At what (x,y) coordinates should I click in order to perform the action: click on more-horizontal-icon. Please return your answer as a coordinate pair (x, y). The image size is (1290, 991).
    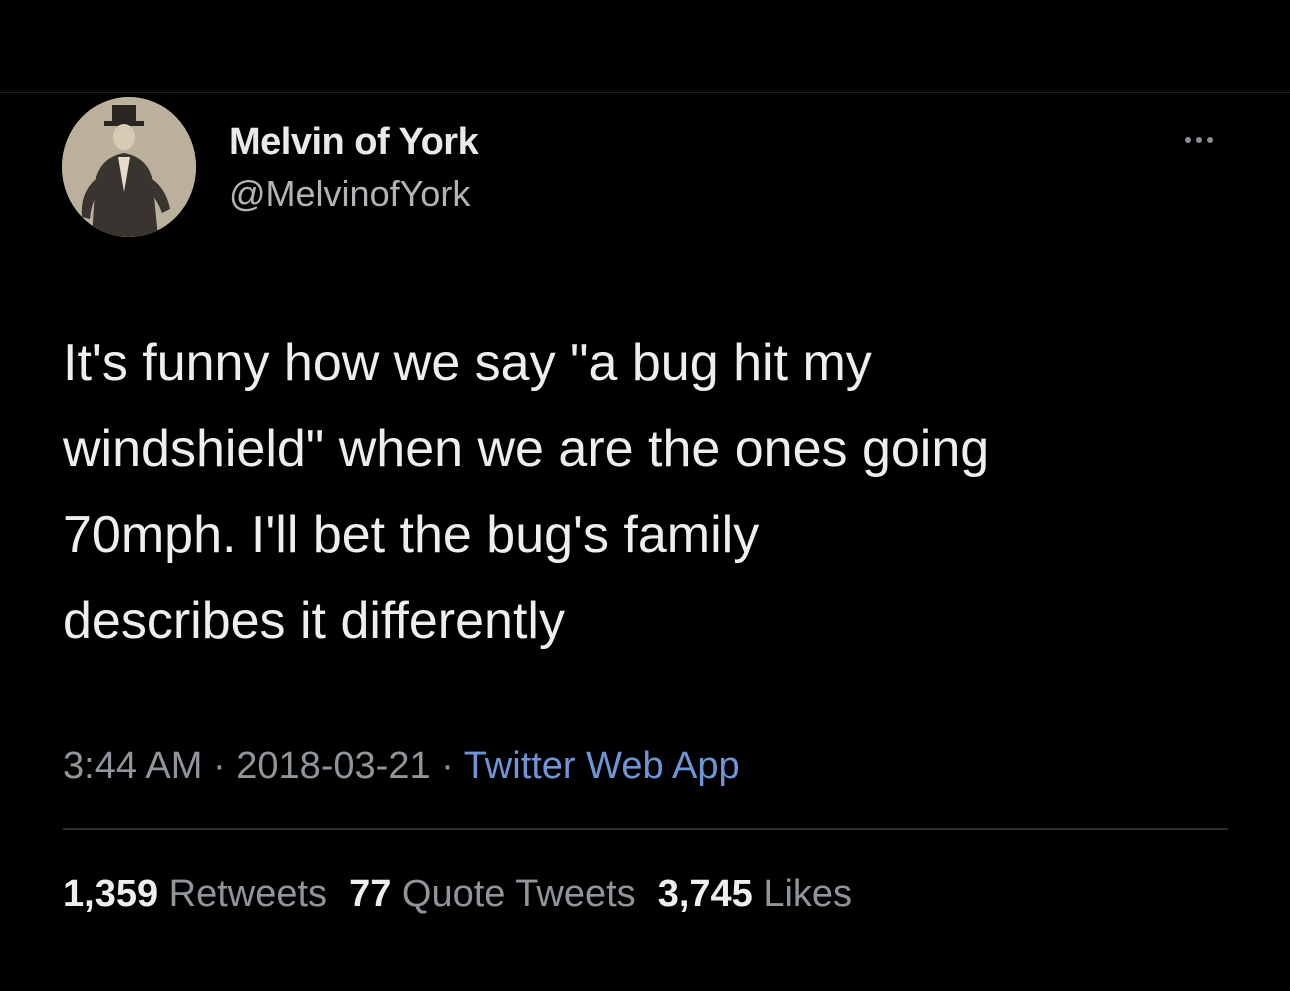
    Looking at the image, I should click on (1199, 140).